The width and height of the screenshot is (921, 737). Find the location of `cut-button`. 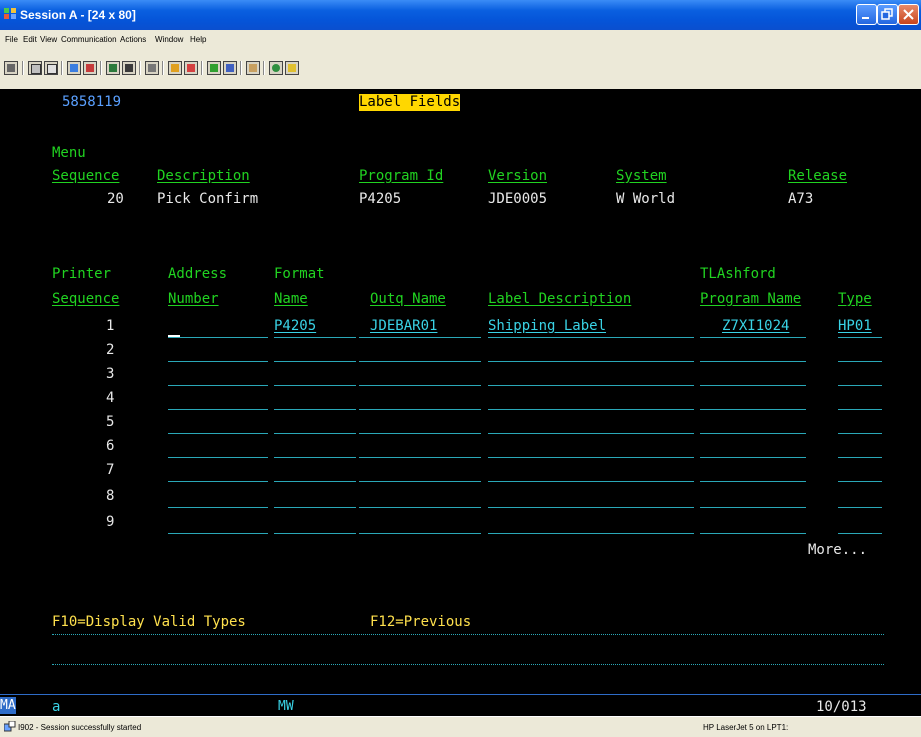

cut-button is located at coordinates (35, 68).